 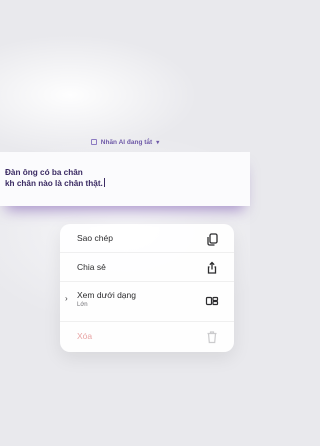 I want to click on menu-item-delete: Xóa, so click(x=147, y=337).